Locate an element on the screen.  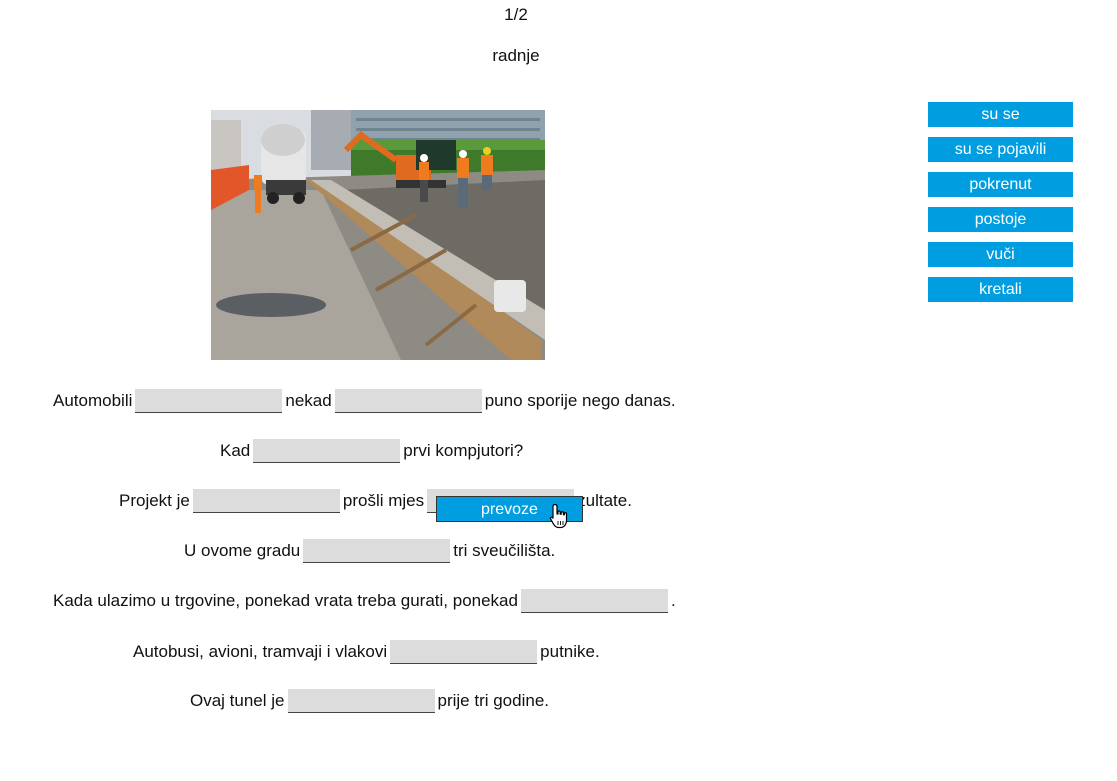
sentence-text: puno sporije nego danas. is located at coordinates (580, 400).